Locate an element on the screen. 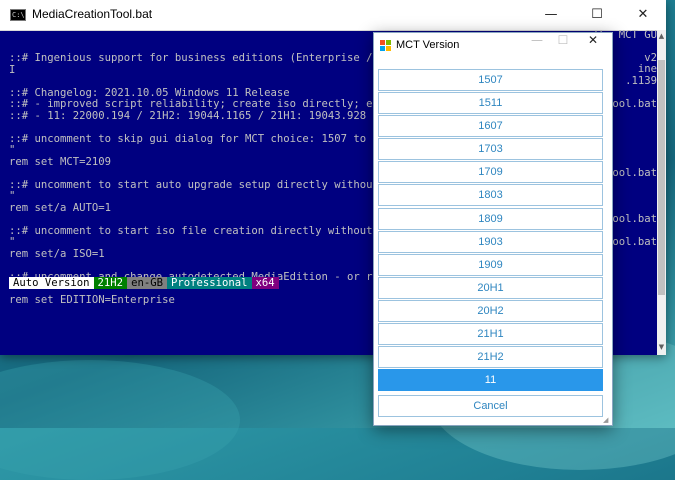  console-line-fragment: ine is located at coordinates (647, 69).